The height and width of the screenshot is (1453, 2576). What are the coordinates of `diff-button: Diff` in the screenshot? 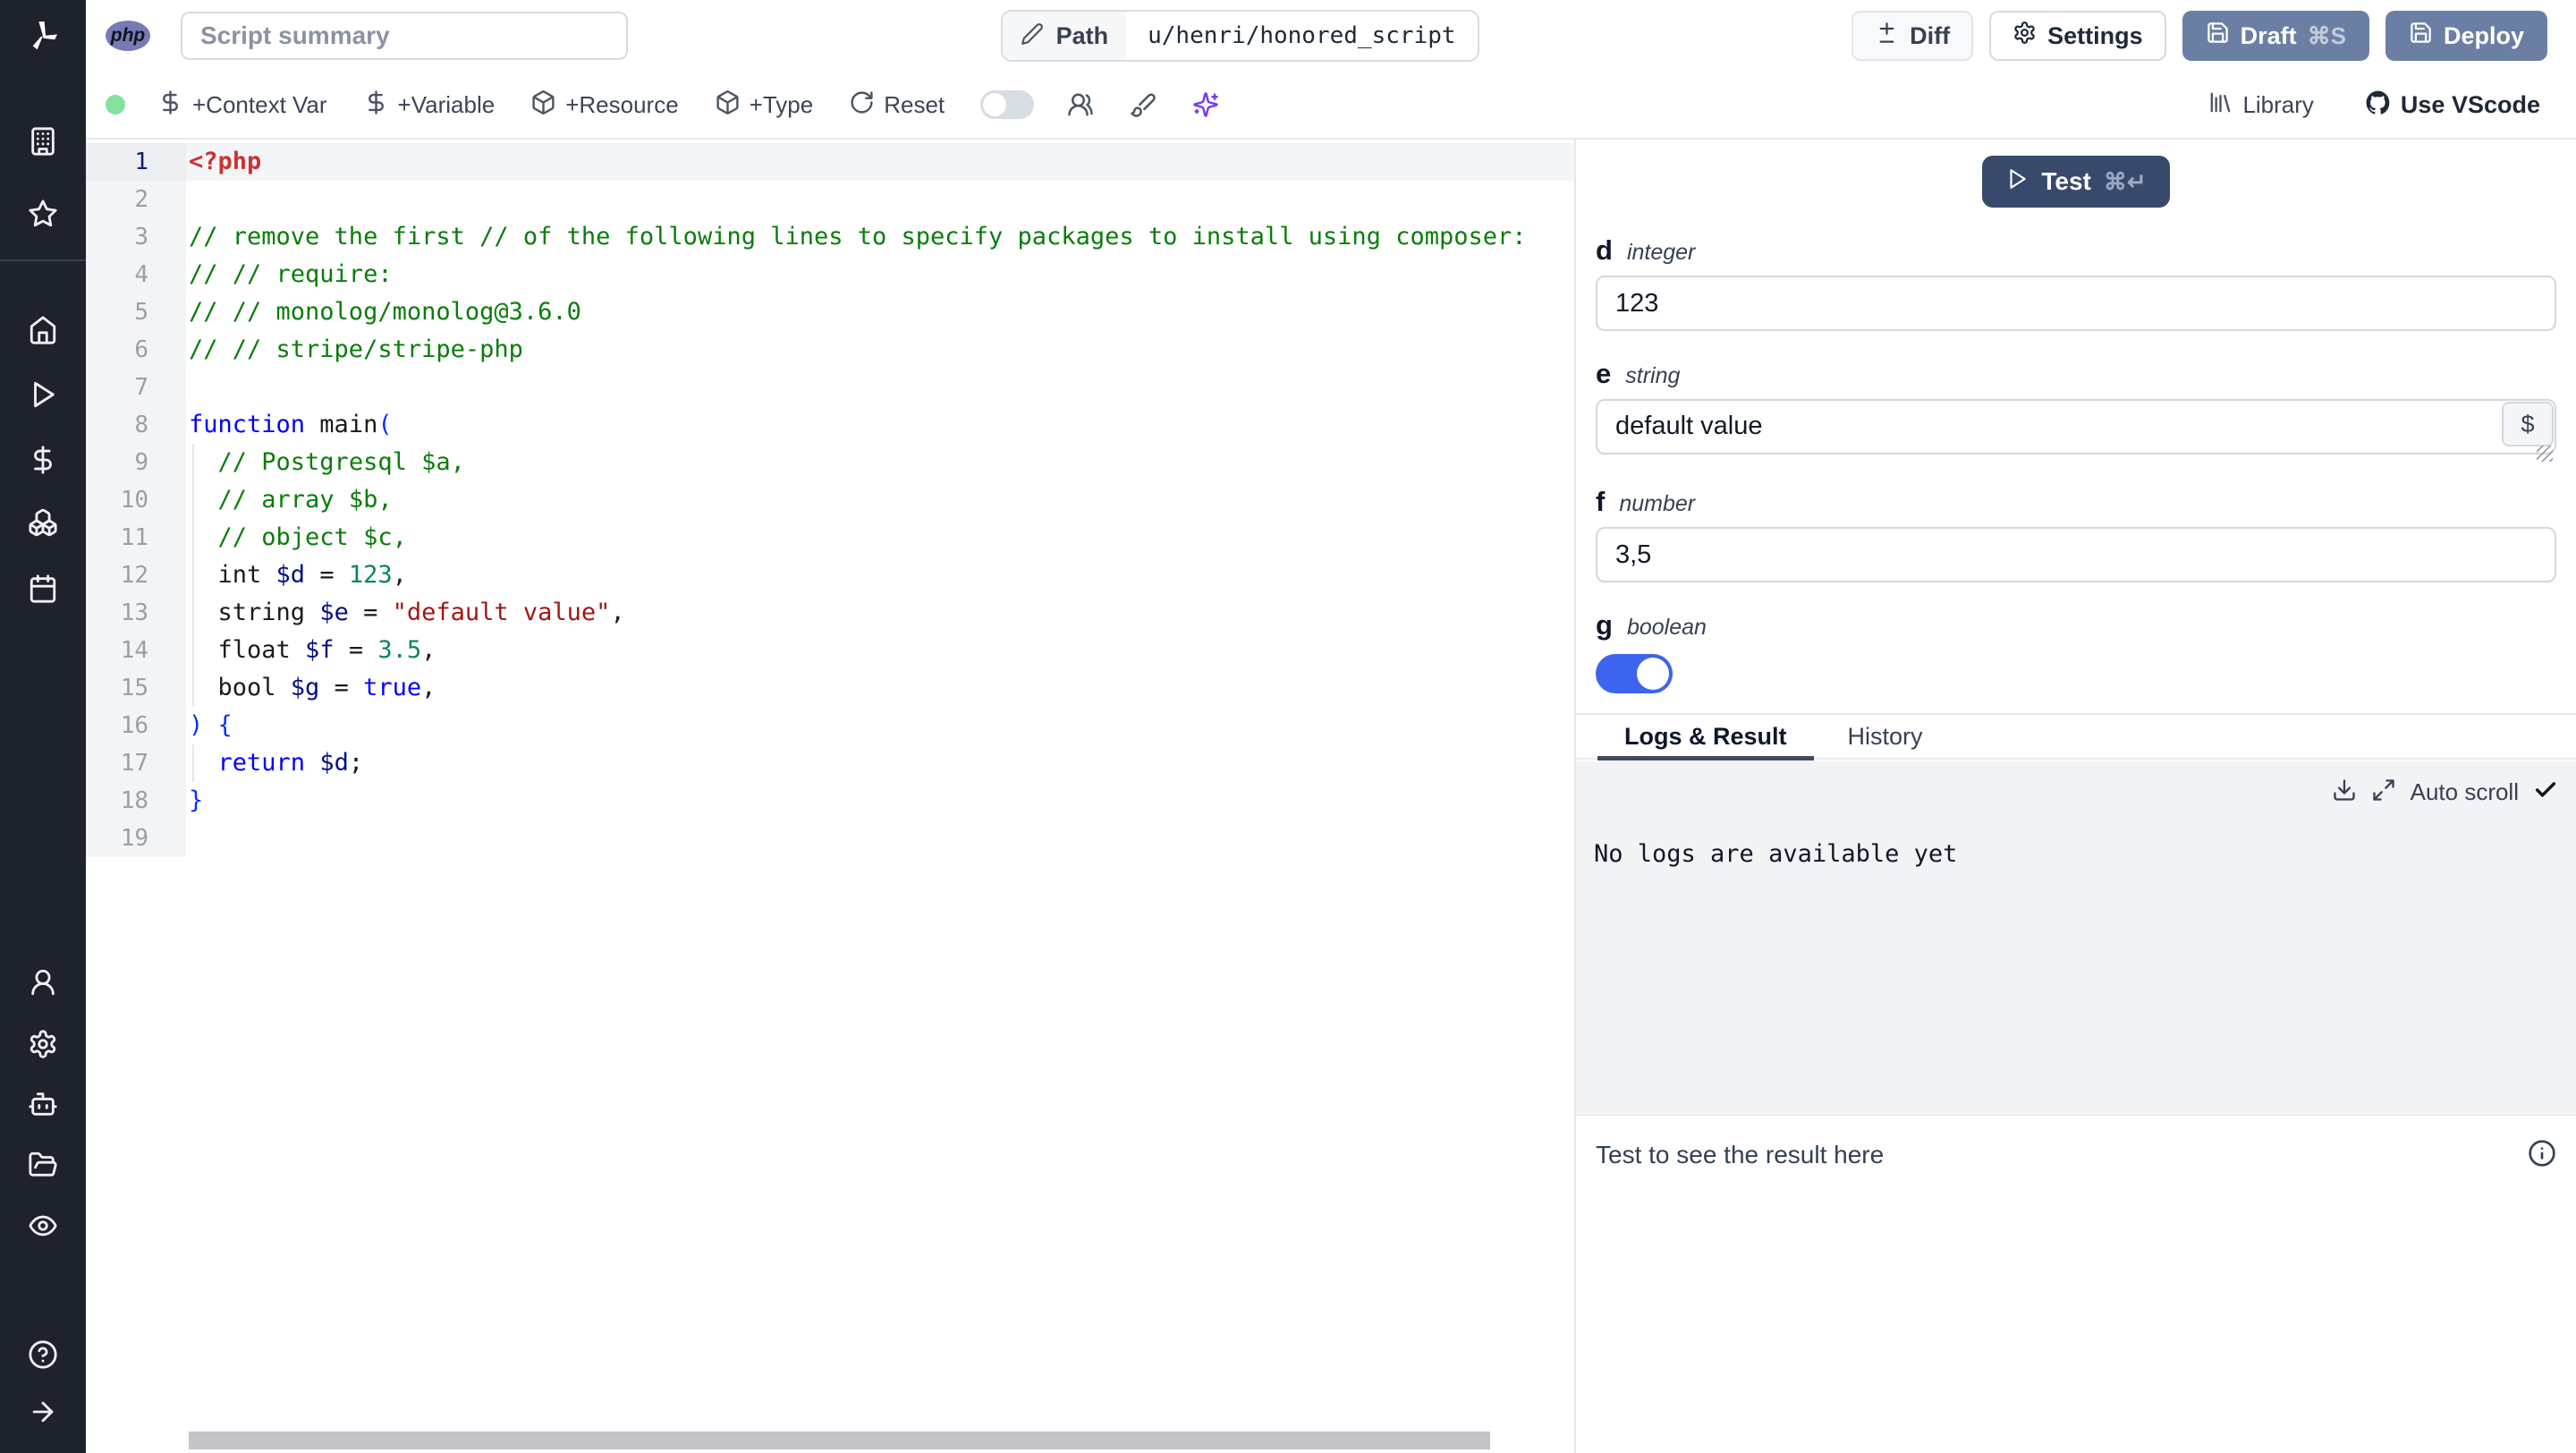 It's located at (1913, 36).